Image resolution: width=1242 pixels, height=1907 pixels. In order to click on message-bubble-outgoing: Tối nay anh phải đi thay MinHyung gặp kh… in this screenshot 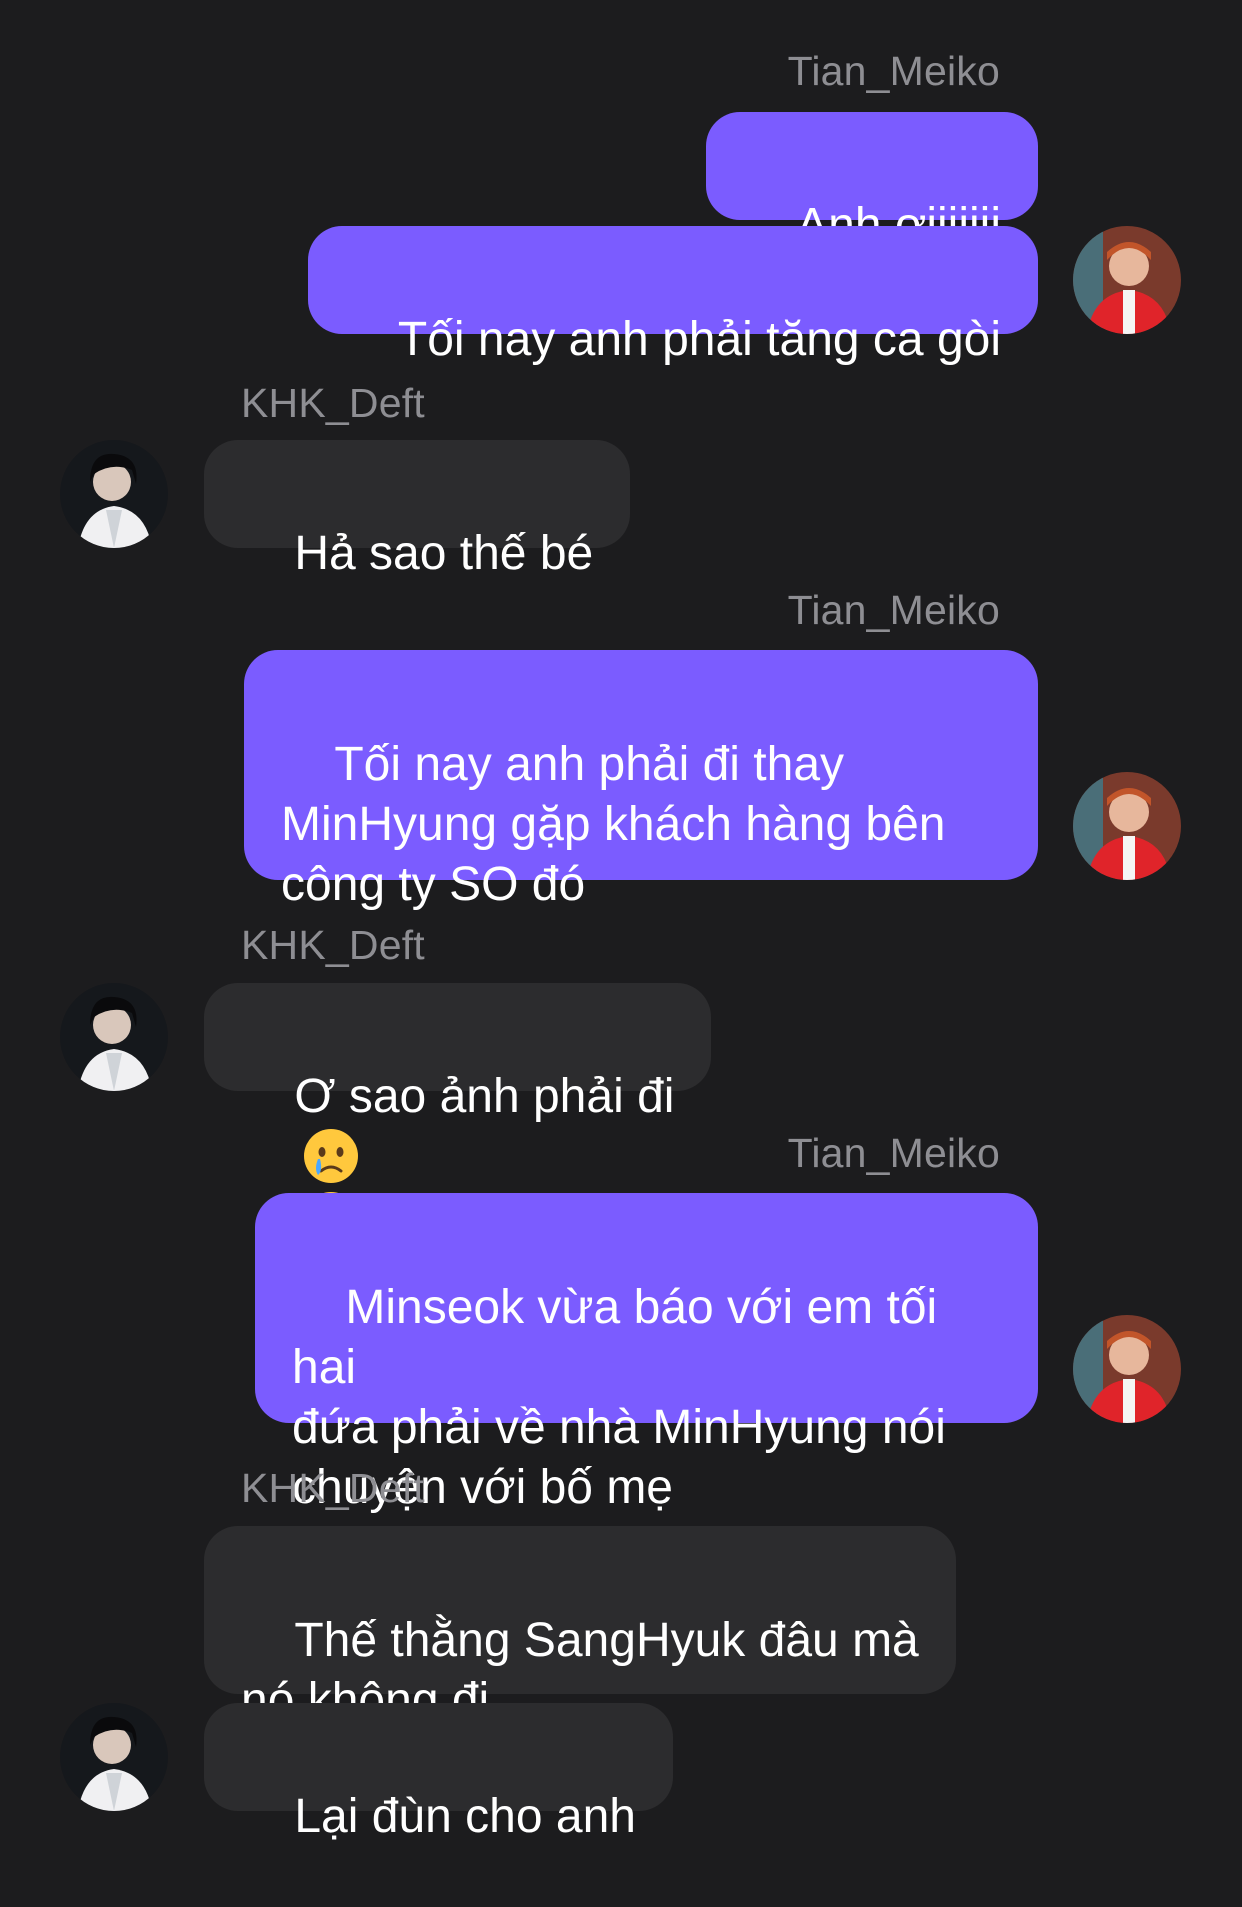, I will do `click(641, 780)`.